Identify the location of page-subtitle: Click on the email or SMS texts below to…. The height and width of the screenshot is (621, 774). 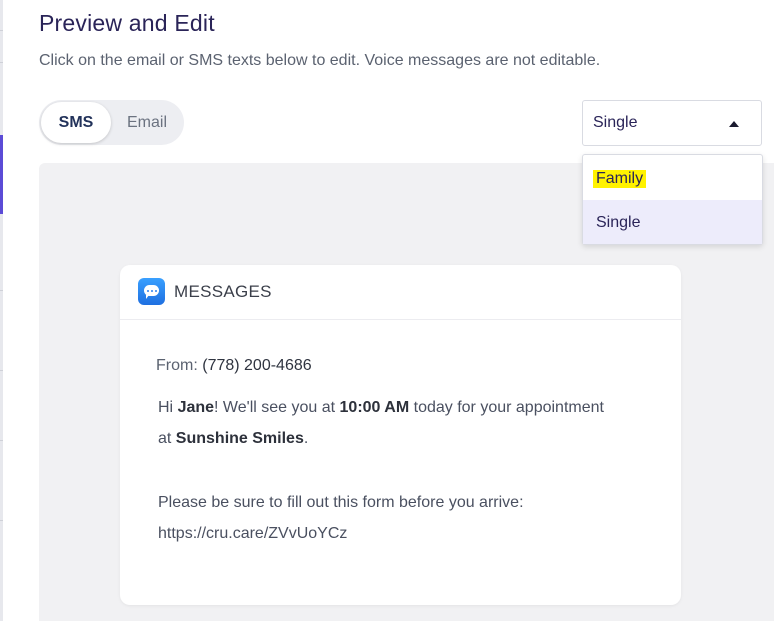
(320, 60).